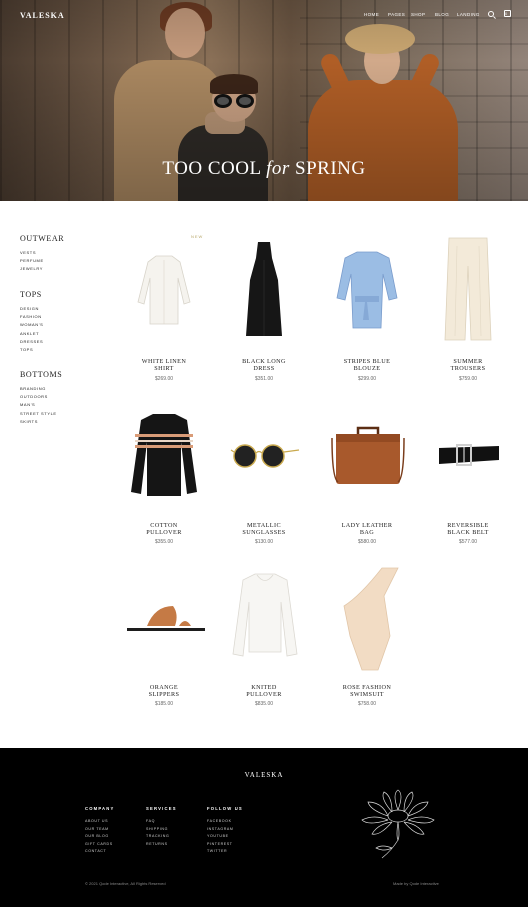 The width and height of the screenshot is (528, 907). I want to click on footer-link: FACEBOOK, so click(225, 822).